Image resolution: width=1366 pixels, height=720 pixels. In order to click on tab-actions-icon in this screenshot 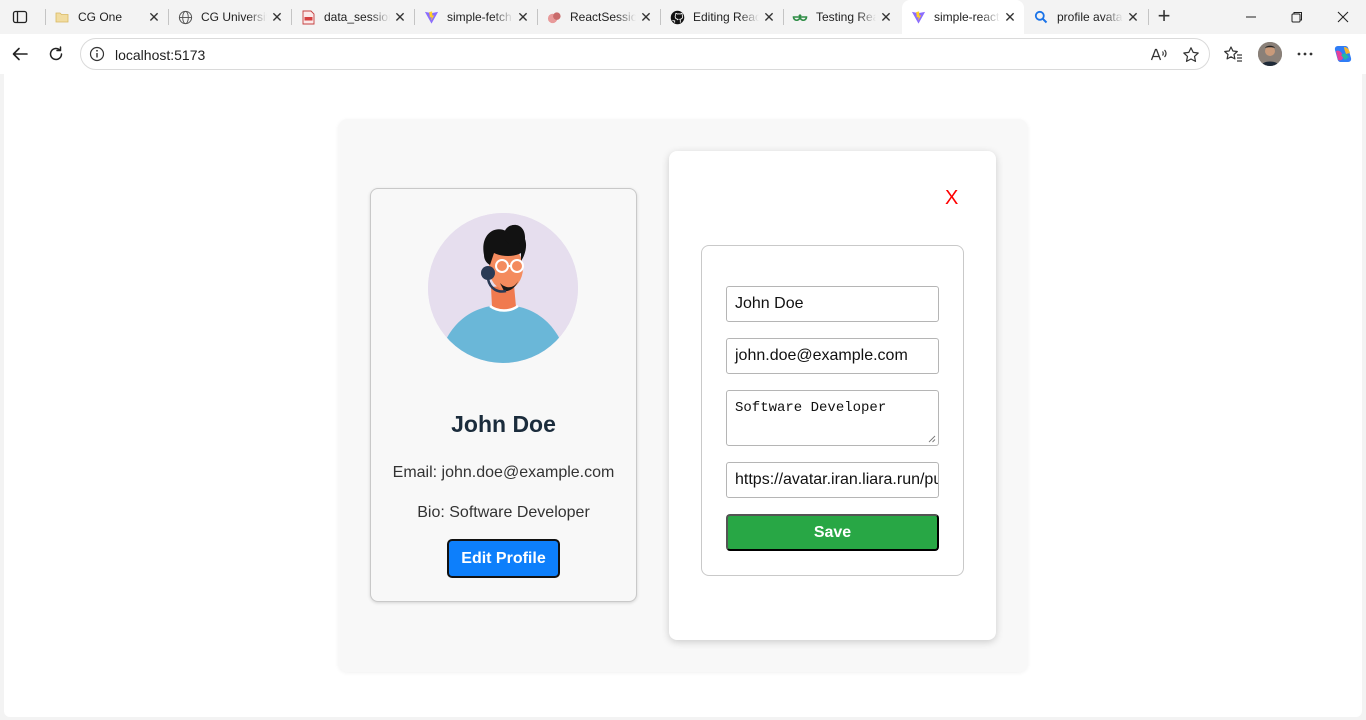, I will do `click(20, 17)`.